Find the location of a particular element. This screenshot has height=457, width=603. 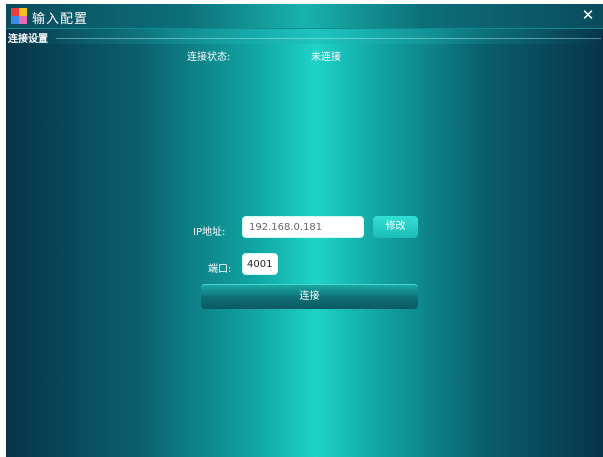

close-button: ✕ is located at coordinates (588, 15).